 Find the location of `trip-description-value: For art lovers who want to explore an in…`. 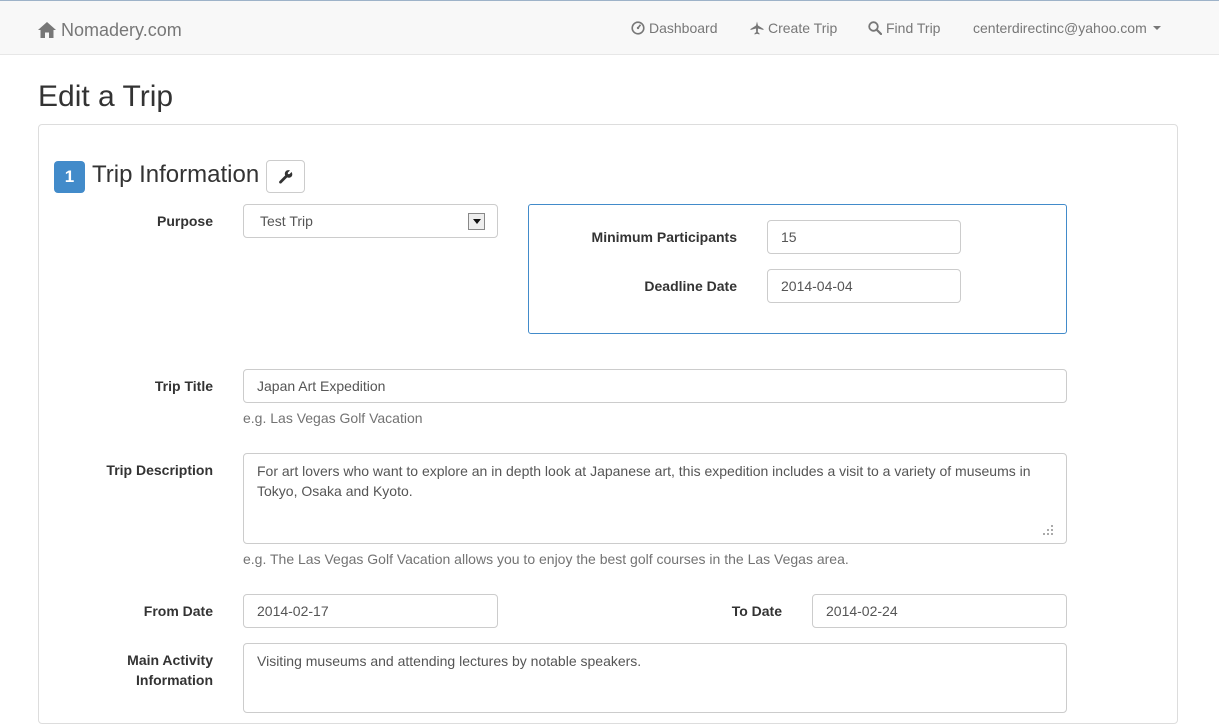

trip-description-value: For art lovers who want to explore an in… is located at coordinates (644, 481).